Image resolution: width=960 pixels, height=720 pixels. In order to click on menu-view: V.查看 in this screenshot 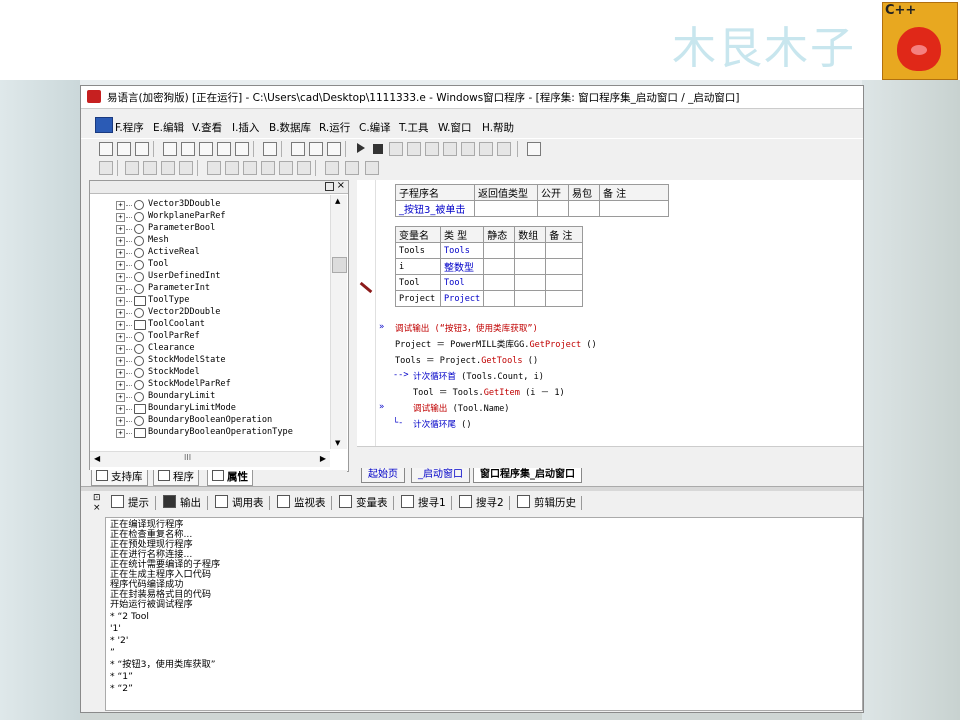, I will do `click(207, 127)`.